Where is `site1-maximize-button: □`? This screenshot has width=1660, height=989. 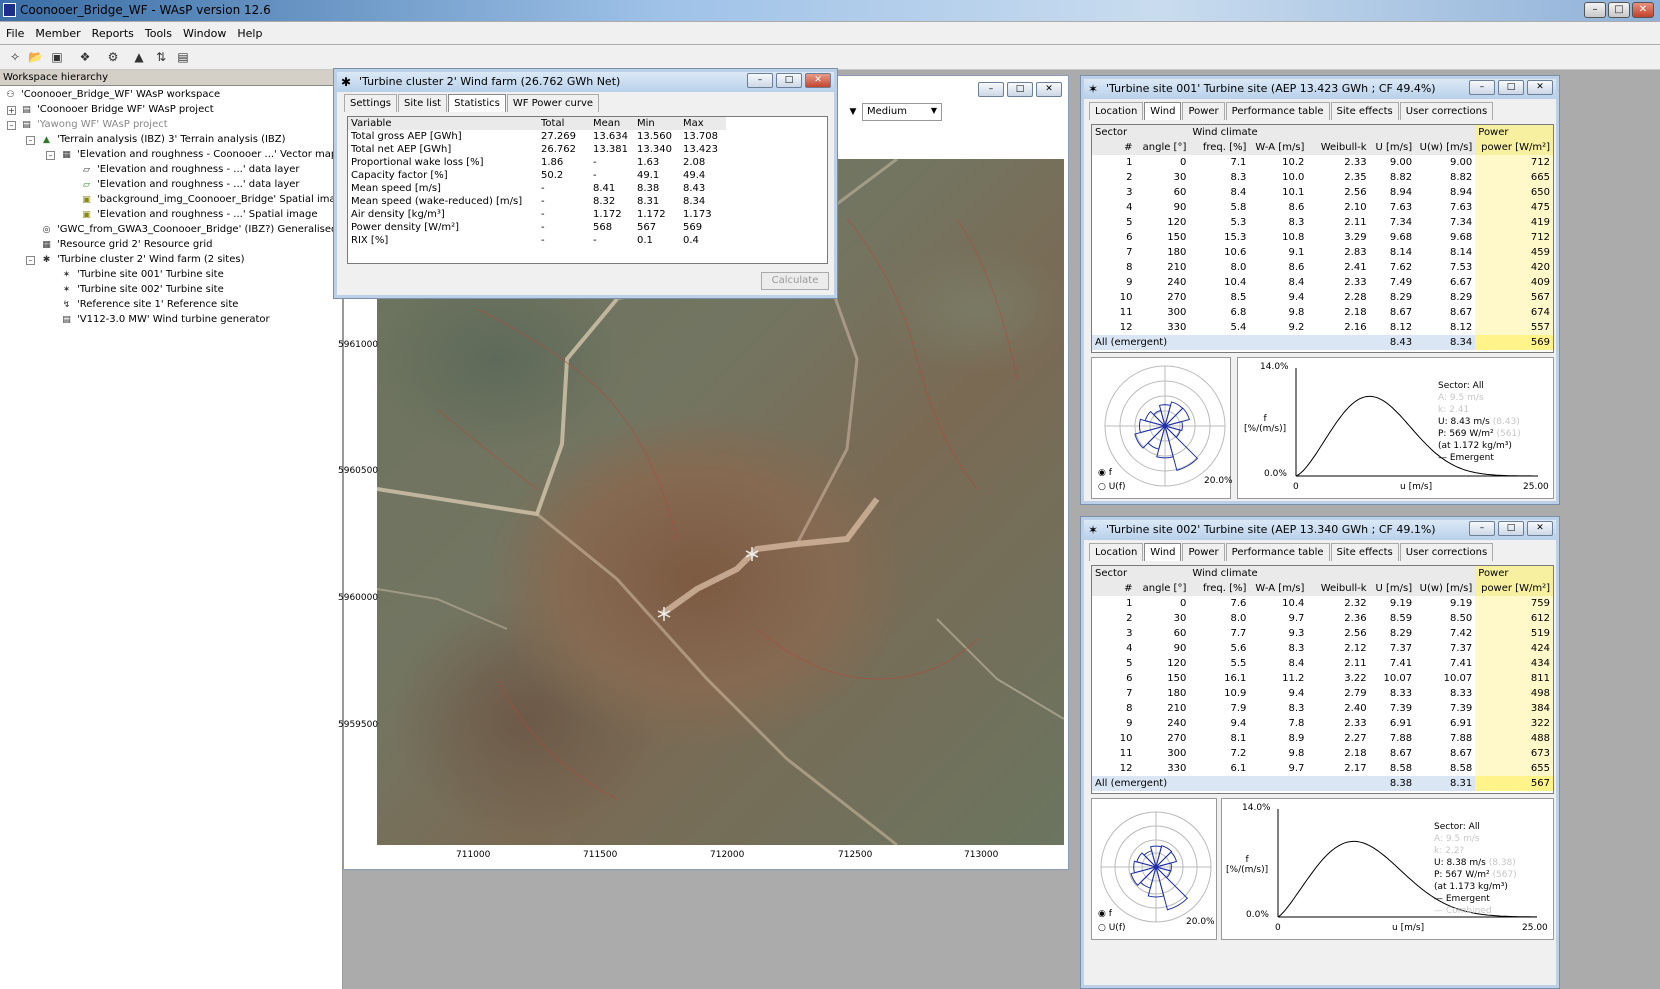 site1-maximize-button: □ is located at coordinates (1511, 87).